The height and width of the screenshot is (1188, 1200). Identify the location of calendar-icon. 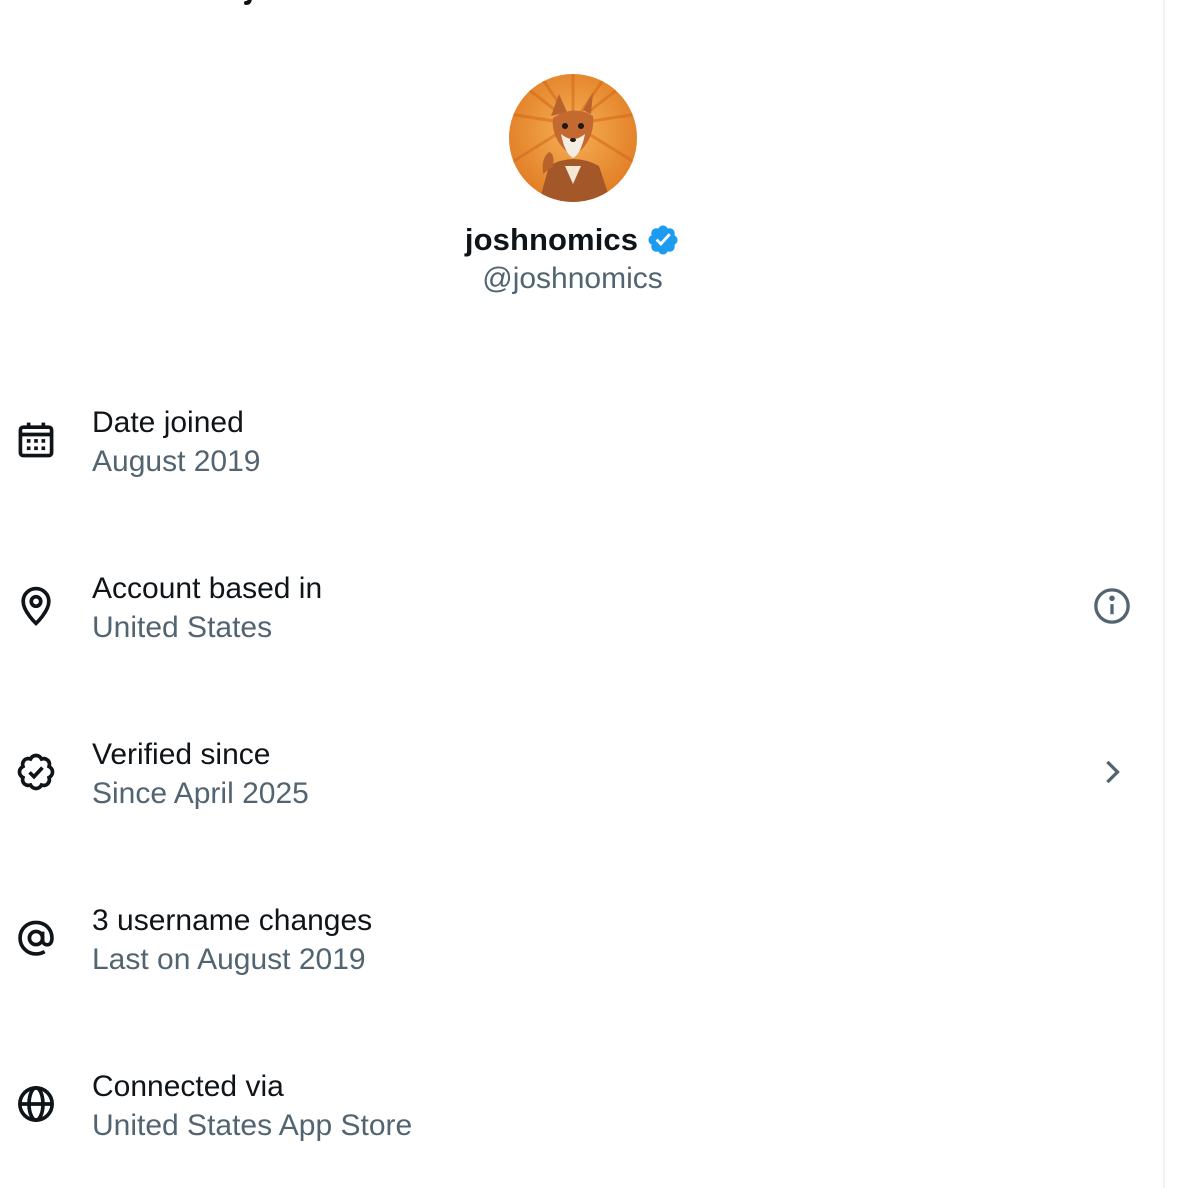
(36, 440).